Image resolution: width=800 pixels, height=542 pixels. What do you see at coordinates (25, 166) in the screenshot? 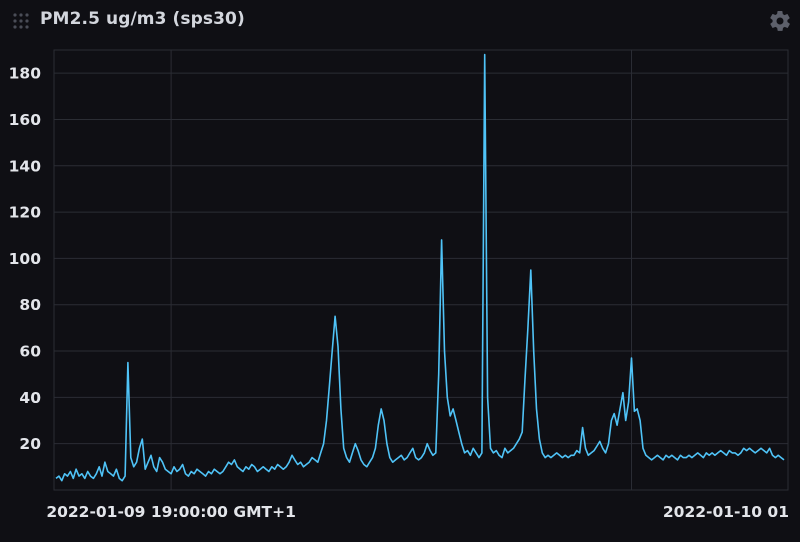
I see `y-tick-label: 140` at bounding box center [25, 166].